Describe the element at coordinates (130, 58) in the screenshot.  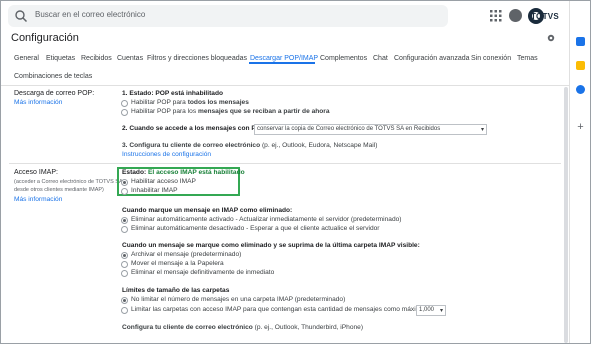
I see `tab-accounts: Cuentas` at that location.